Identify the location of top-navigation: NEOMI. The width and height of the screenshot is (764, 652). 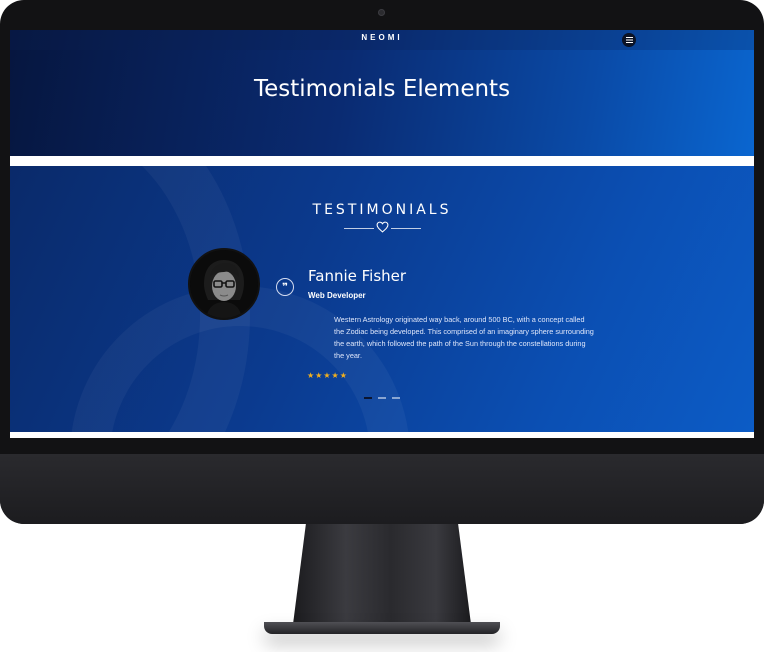
(382, 40).